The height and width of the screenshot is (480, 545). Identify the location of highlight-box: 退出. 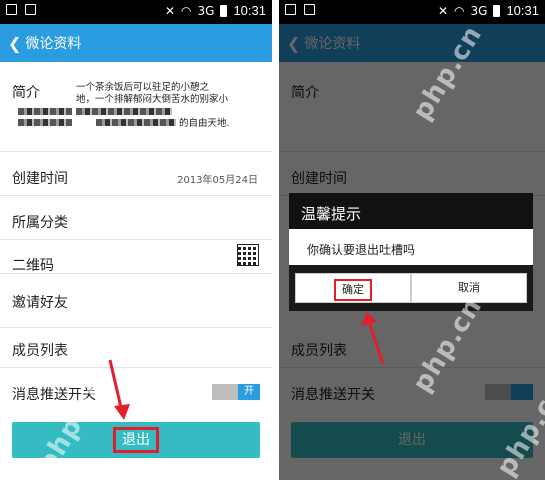
(136, 440).